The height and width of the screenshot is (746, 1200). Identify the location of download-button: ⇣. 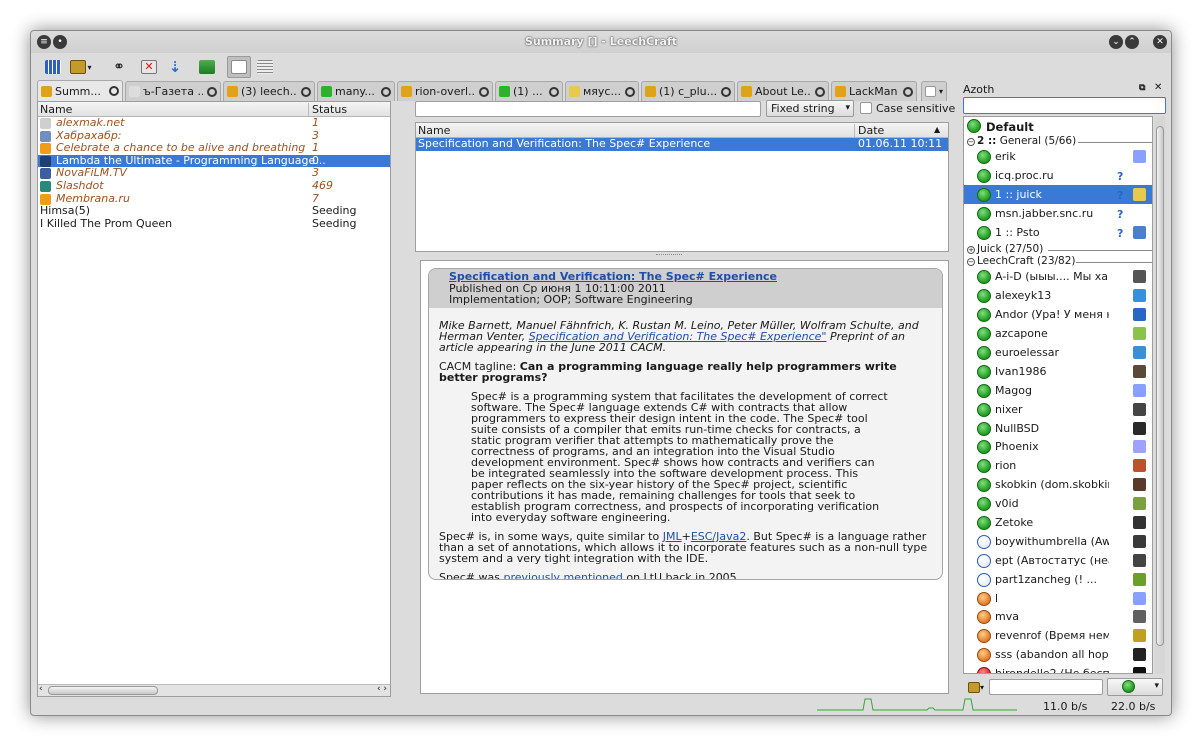
(175, 67).